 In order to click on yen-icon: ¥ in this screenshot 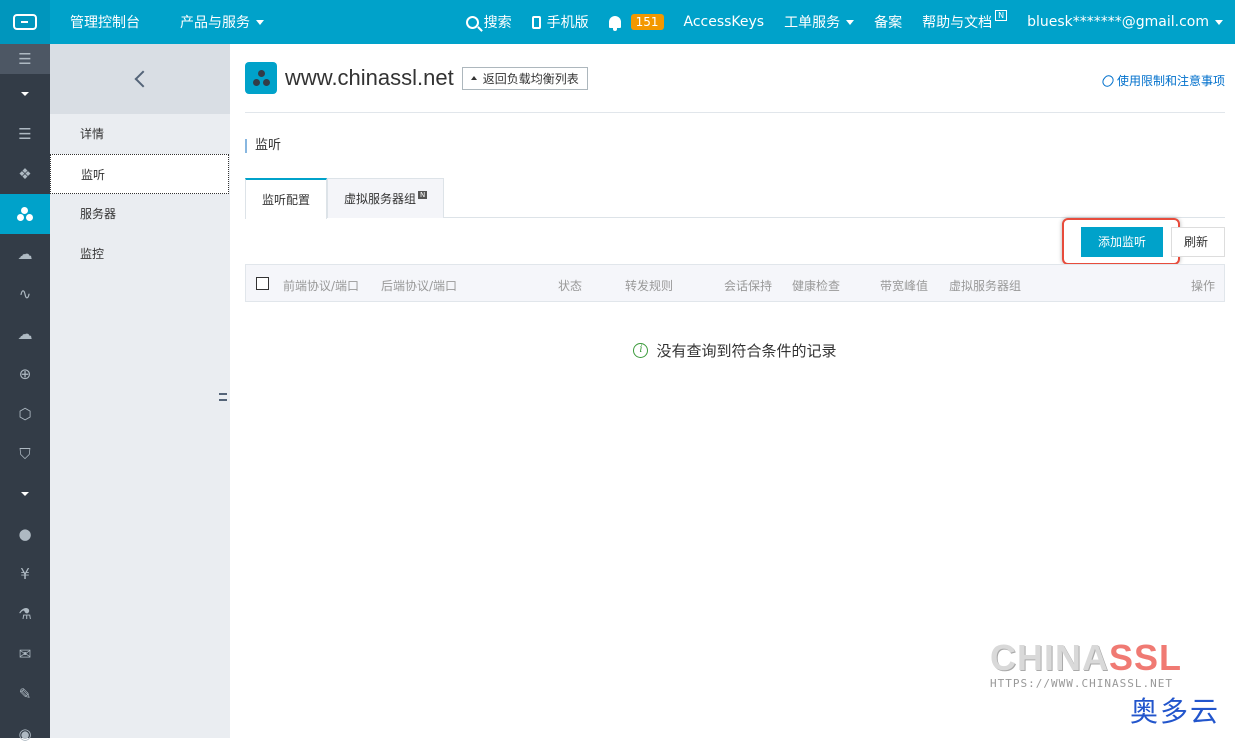, I will do `click(25, 573)`.